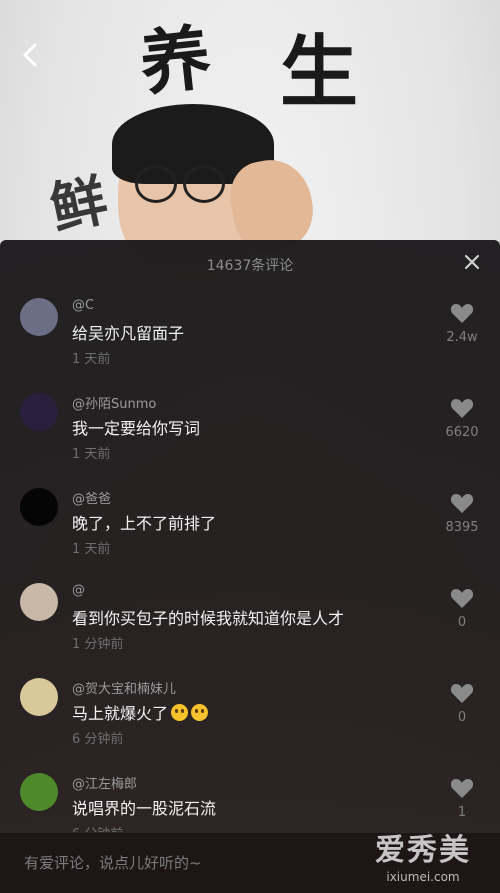 The height and width of the screenshot is (893, 500). What do you see at coordinates (208, 618) in the screenshot?
I see `comment-text: 看到你买包子的时候我就知道你是人才` at bounding box center [208, 618].